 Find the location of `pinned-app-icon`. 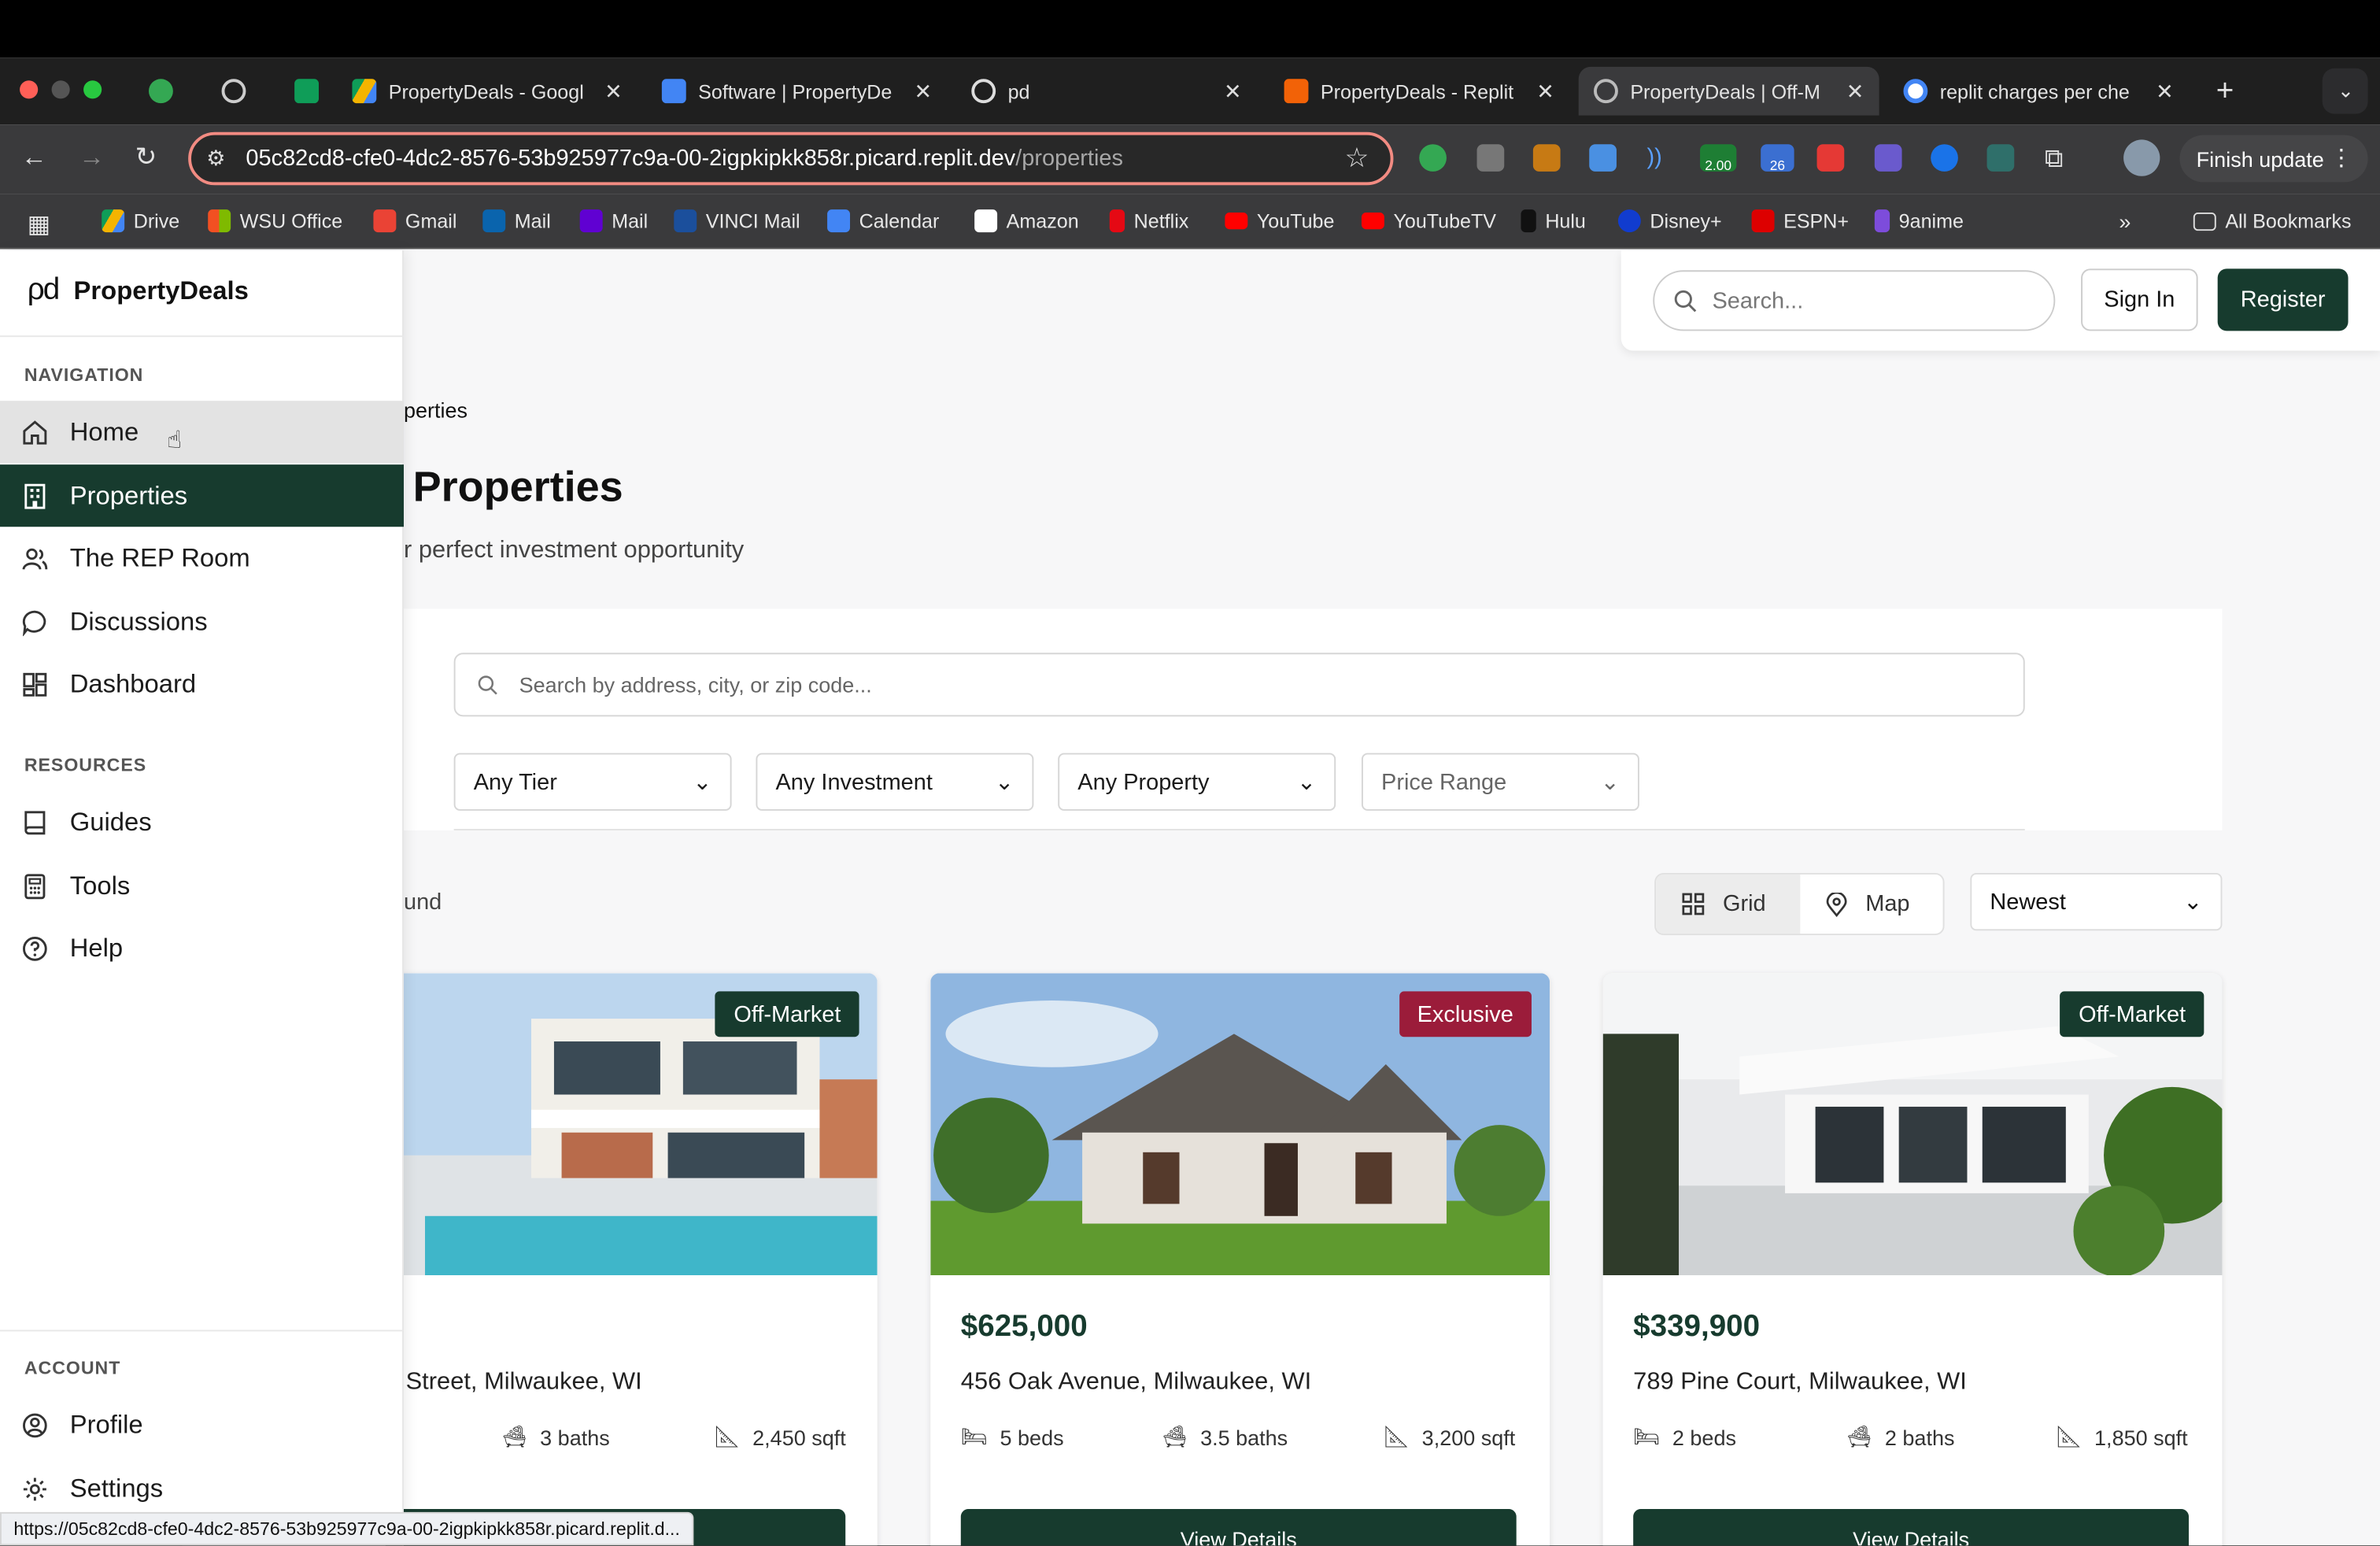

pinned-app-icon is located at coordinates (161, 91).